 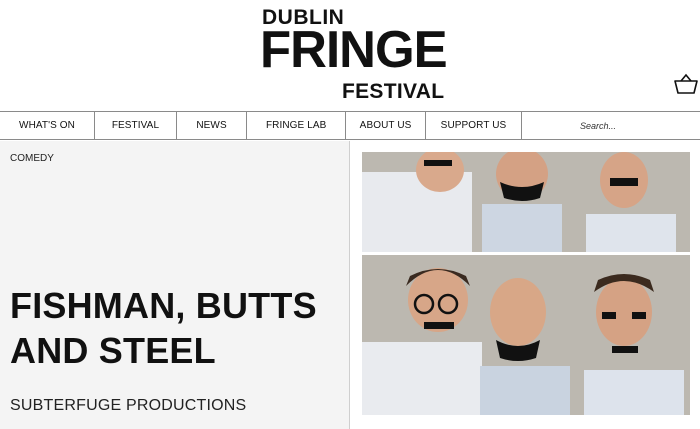 What do you see at coordinates (113, 350) in the screenshot?
I see `show-title-line-2: AND STEEL` at bounding box center [113, 350].